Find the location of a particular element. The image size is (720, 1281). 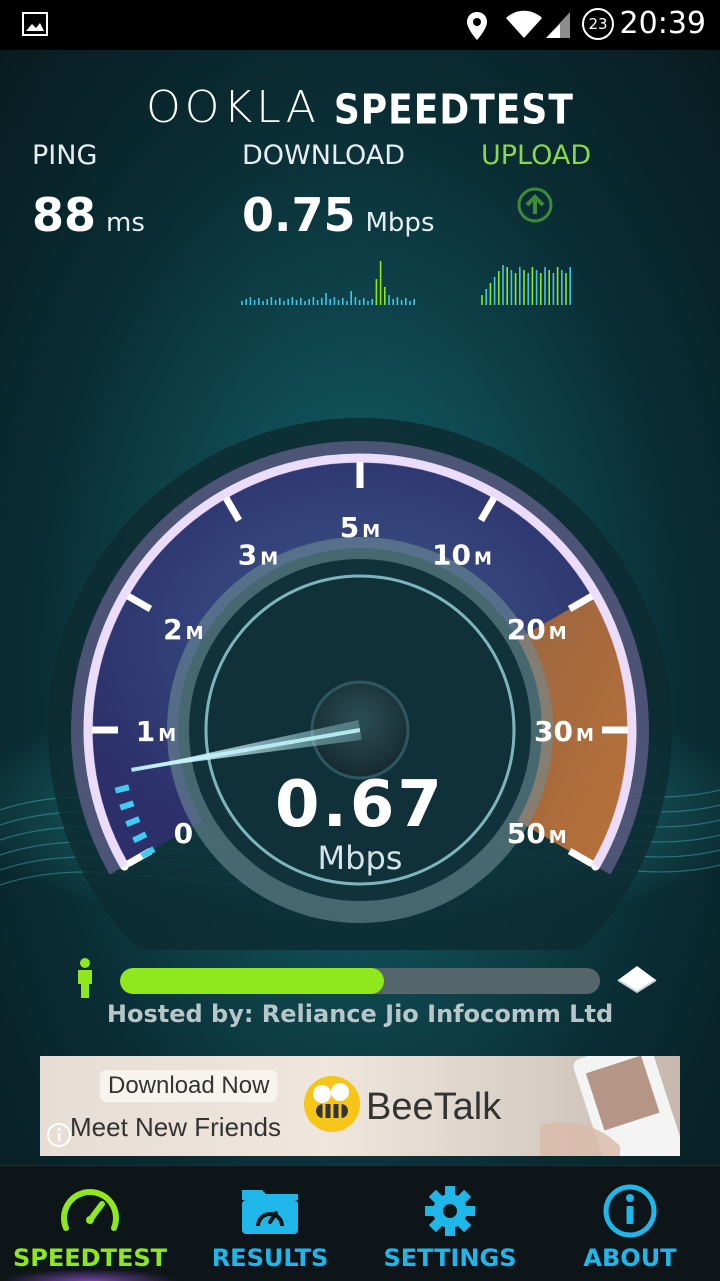

nav-about-label: ABOUT is located at coordinates (630, 1258).